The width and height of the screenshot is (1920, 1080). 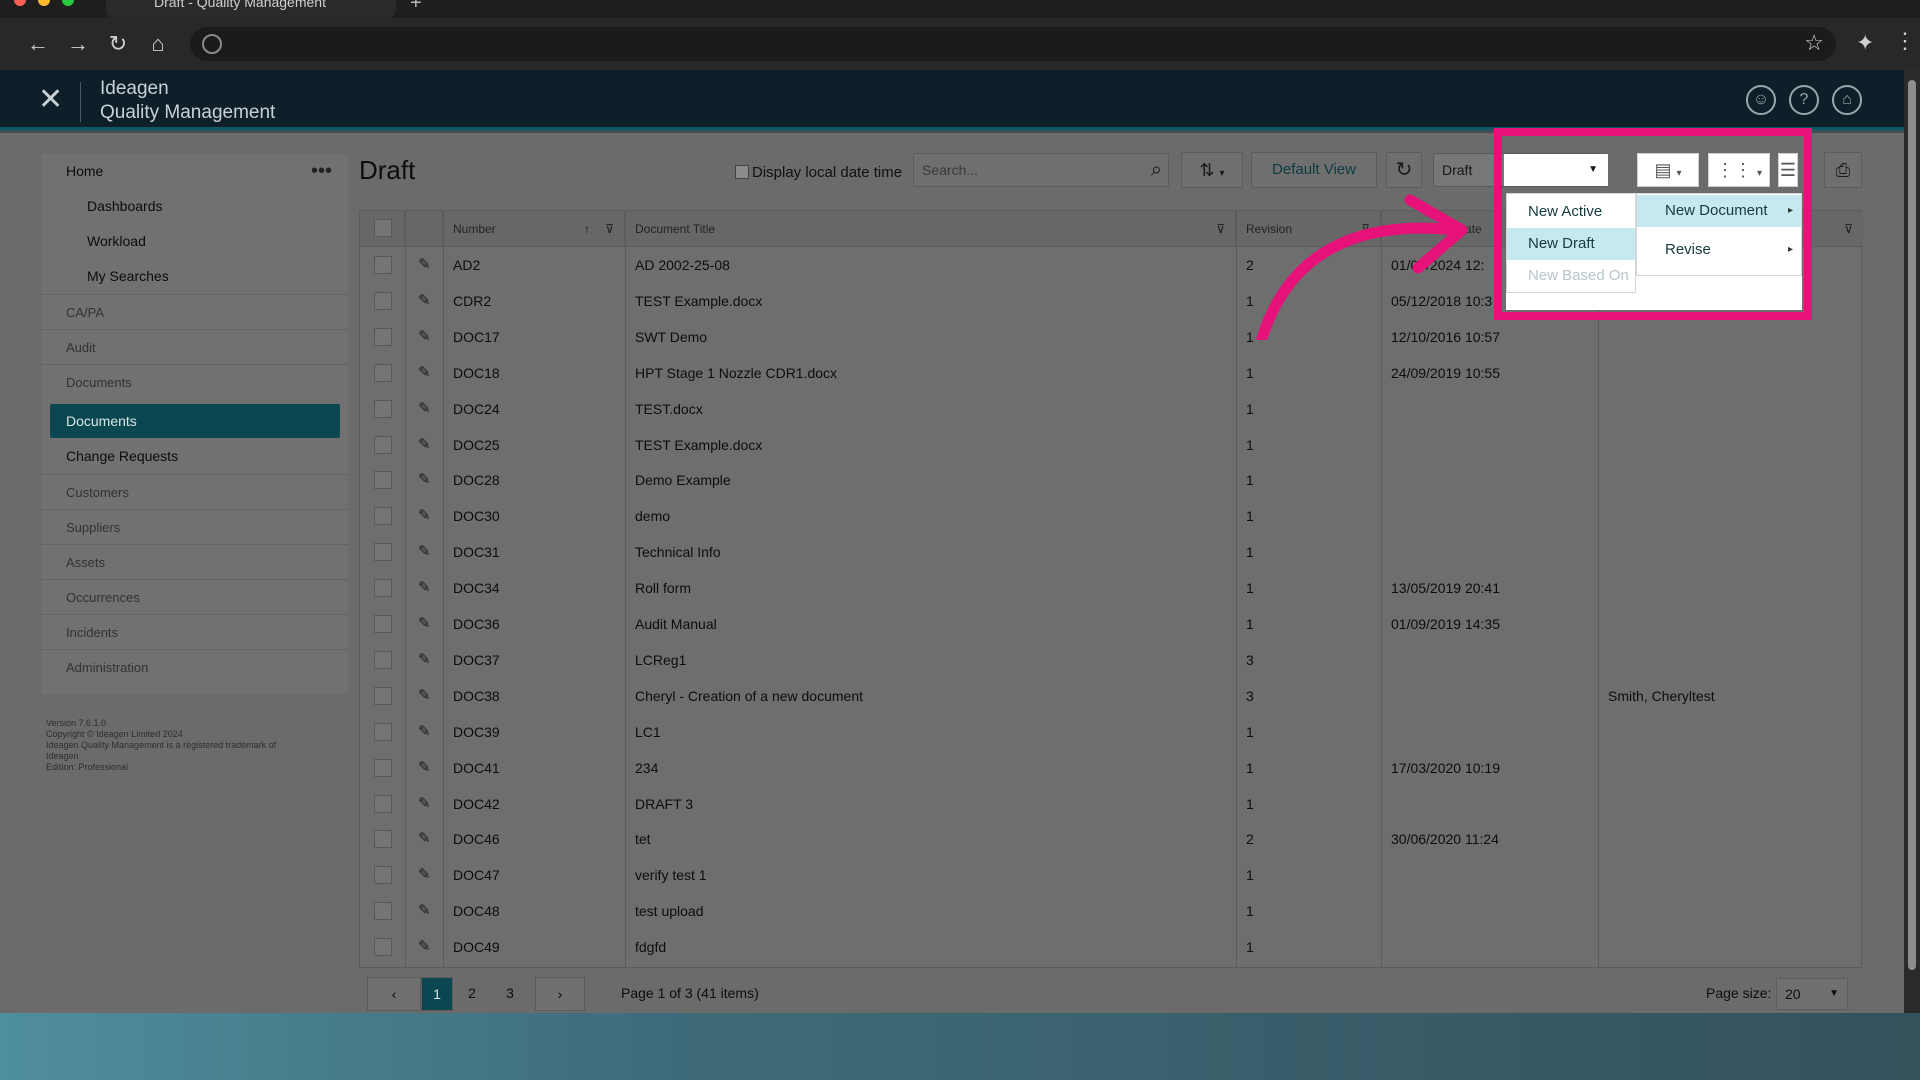 I want to click on sort-options-button: ⇅ ▾, so click(x=1212, y=170).